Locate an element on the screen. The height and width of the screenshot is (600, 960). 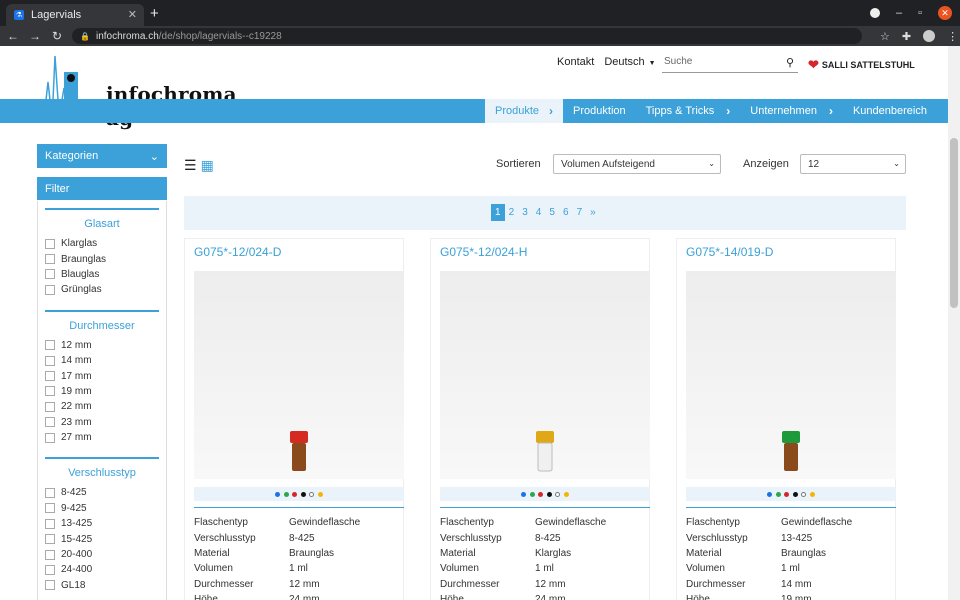
filter-option: 20-400 is located at coordinates (102, 554).